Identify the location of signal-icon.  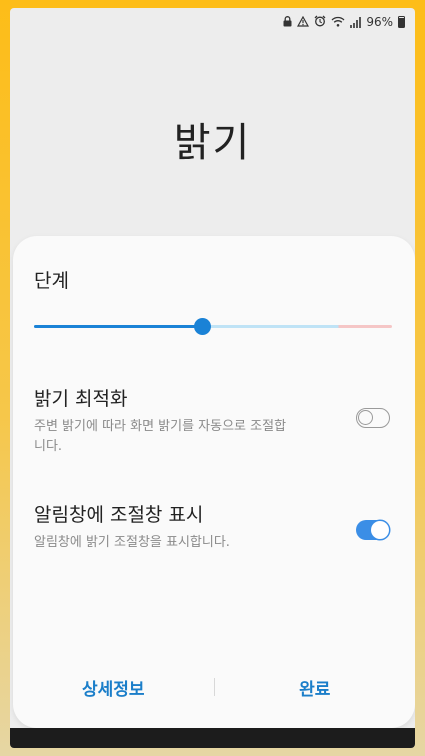
(356, 22).